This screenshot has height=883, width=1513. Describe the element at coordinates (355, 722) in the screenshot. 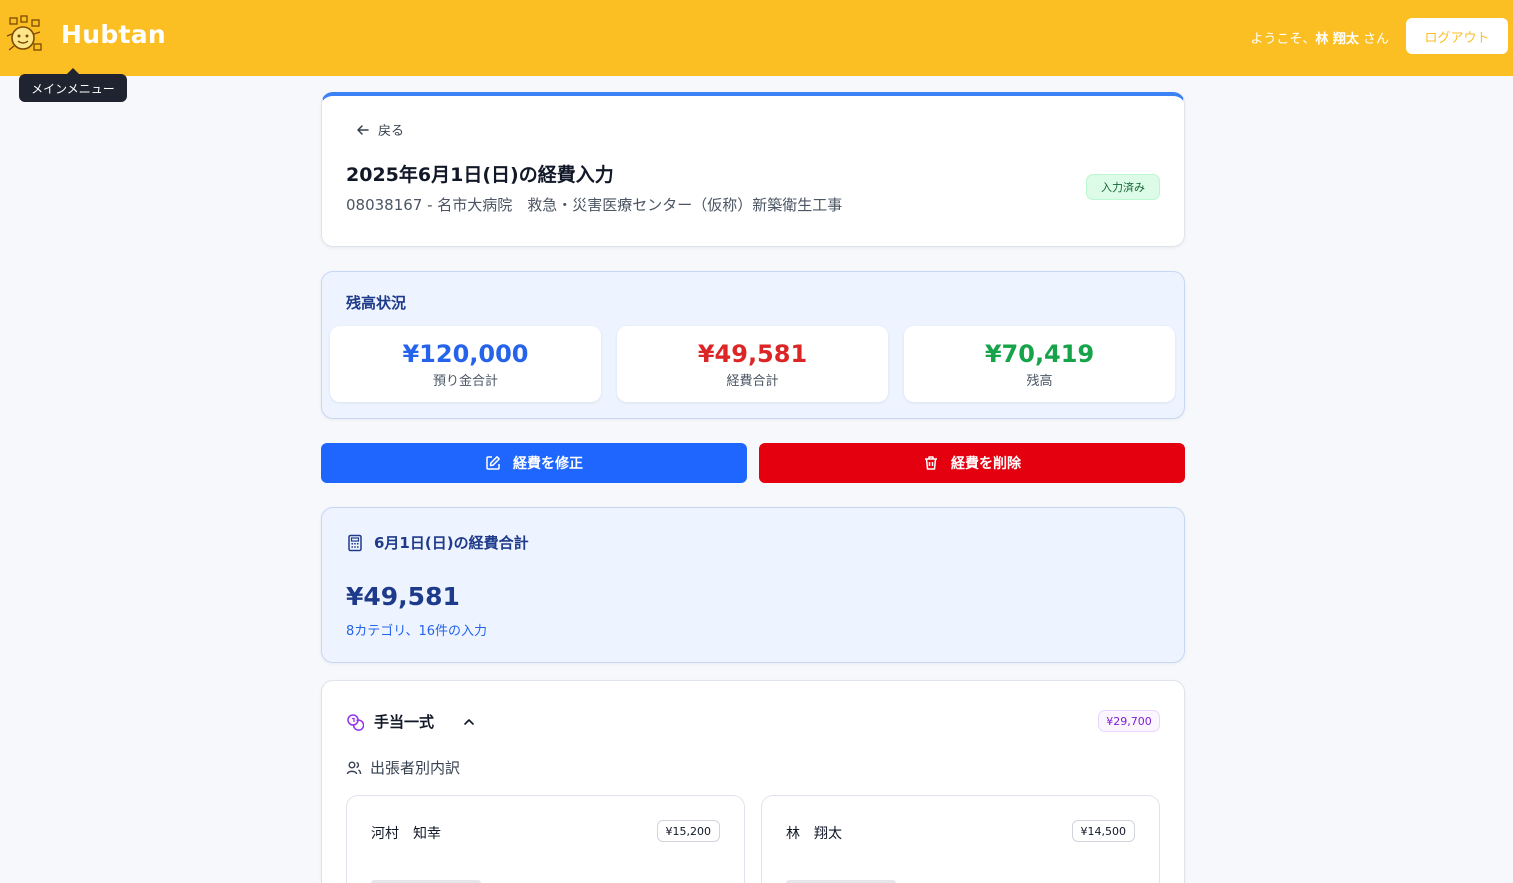

I see `coins-icon` at that location.